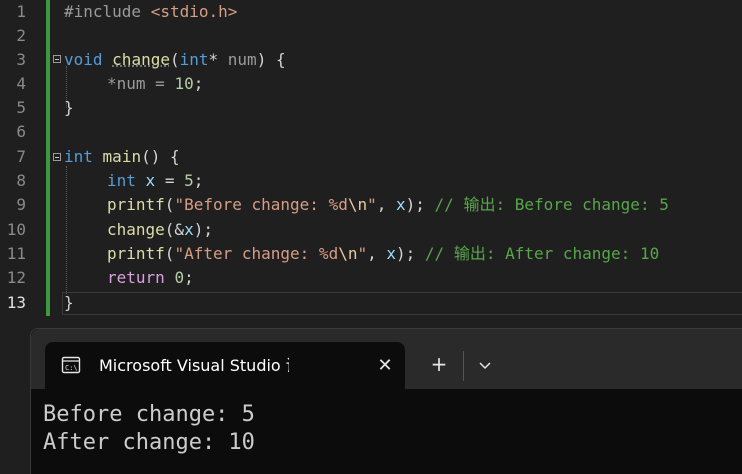  I want to click on divider, so click(463, 366).